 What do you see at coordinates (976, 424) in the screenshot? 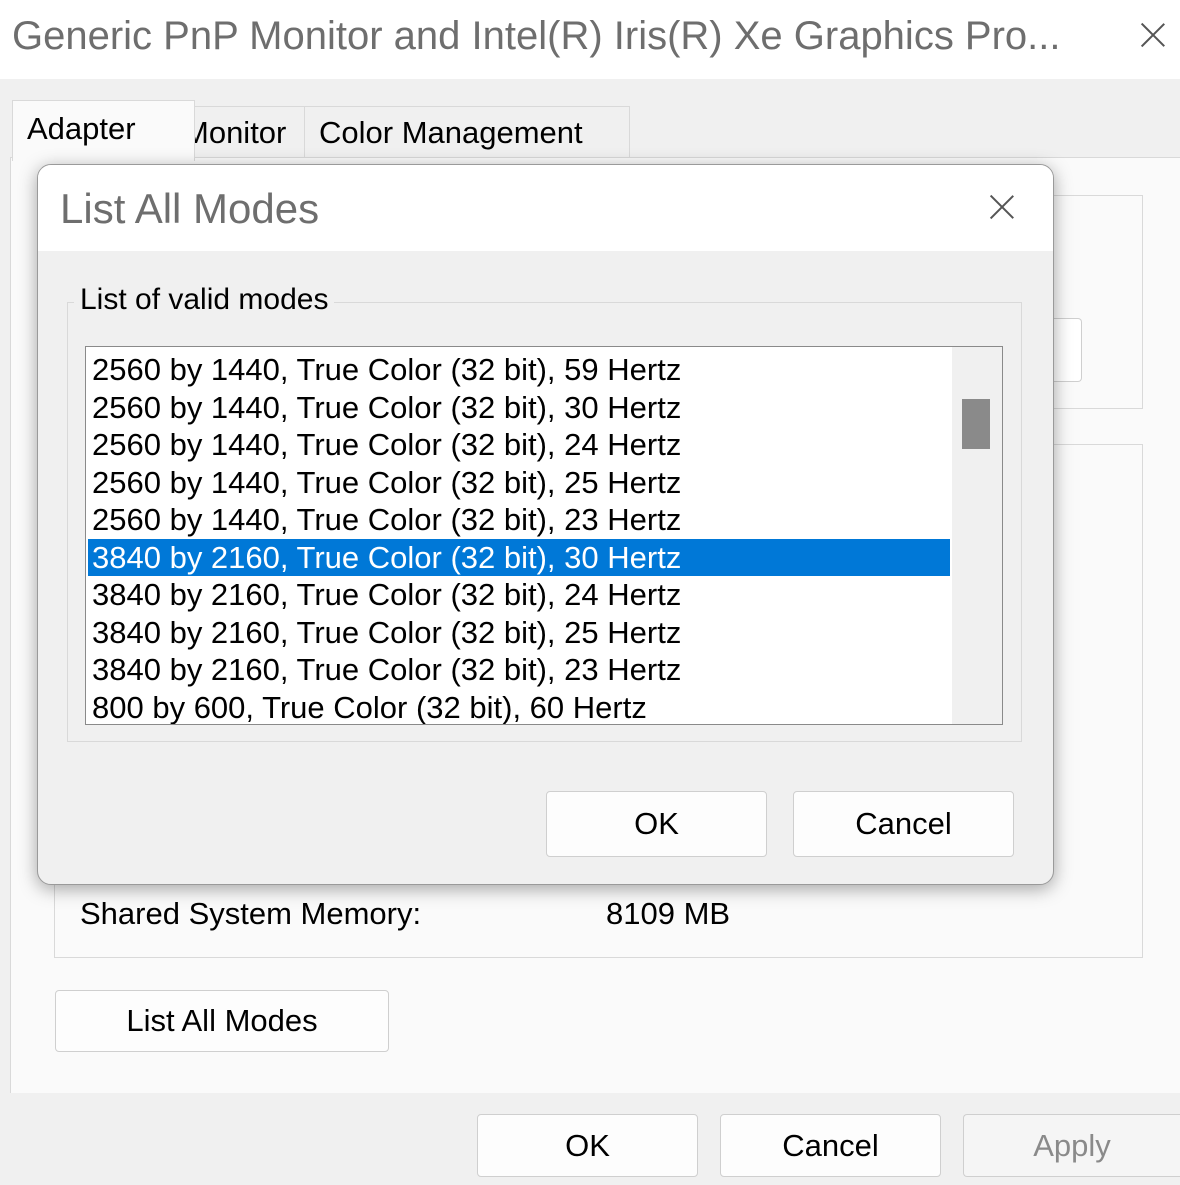
I see `modes-scrollbar-thumb` at bounding box center [976, 424].